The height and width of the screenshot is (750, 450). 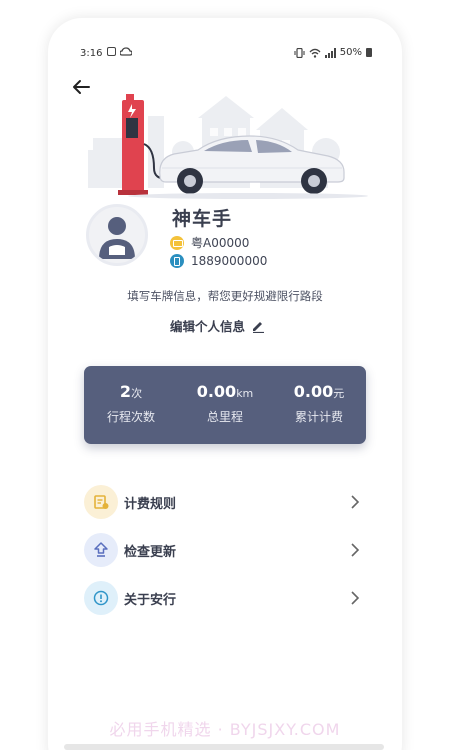 I want to click on stat-label: 总里程, so click(x=224, y=417).